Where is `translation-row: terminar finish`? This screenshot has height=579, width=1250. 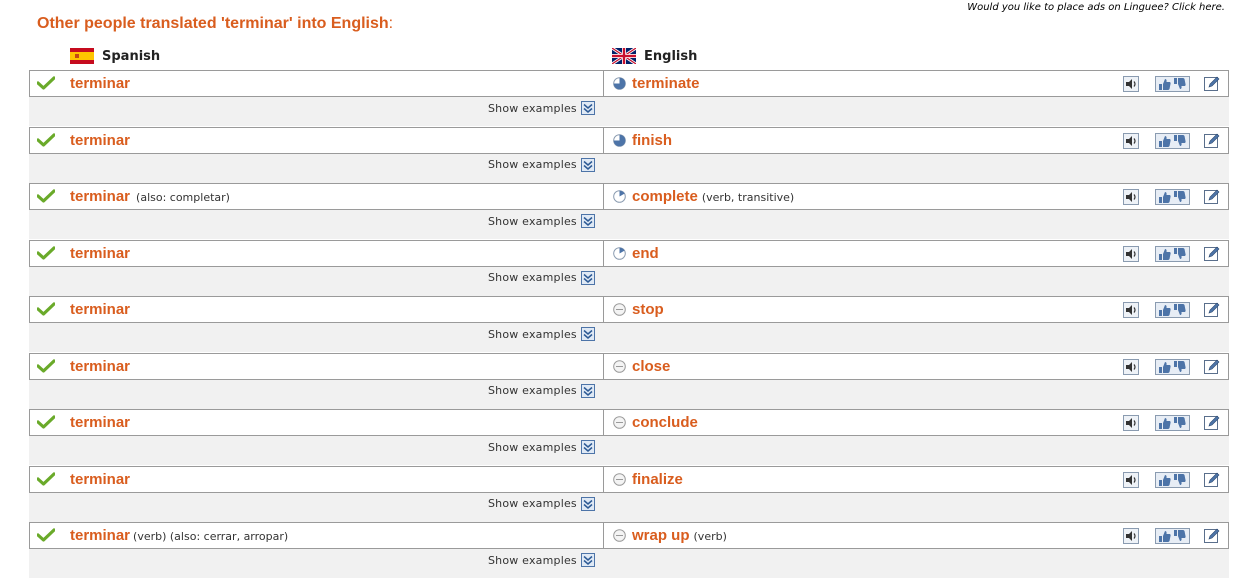
translation-row: terminar finish is located at coordinates (629, 140).